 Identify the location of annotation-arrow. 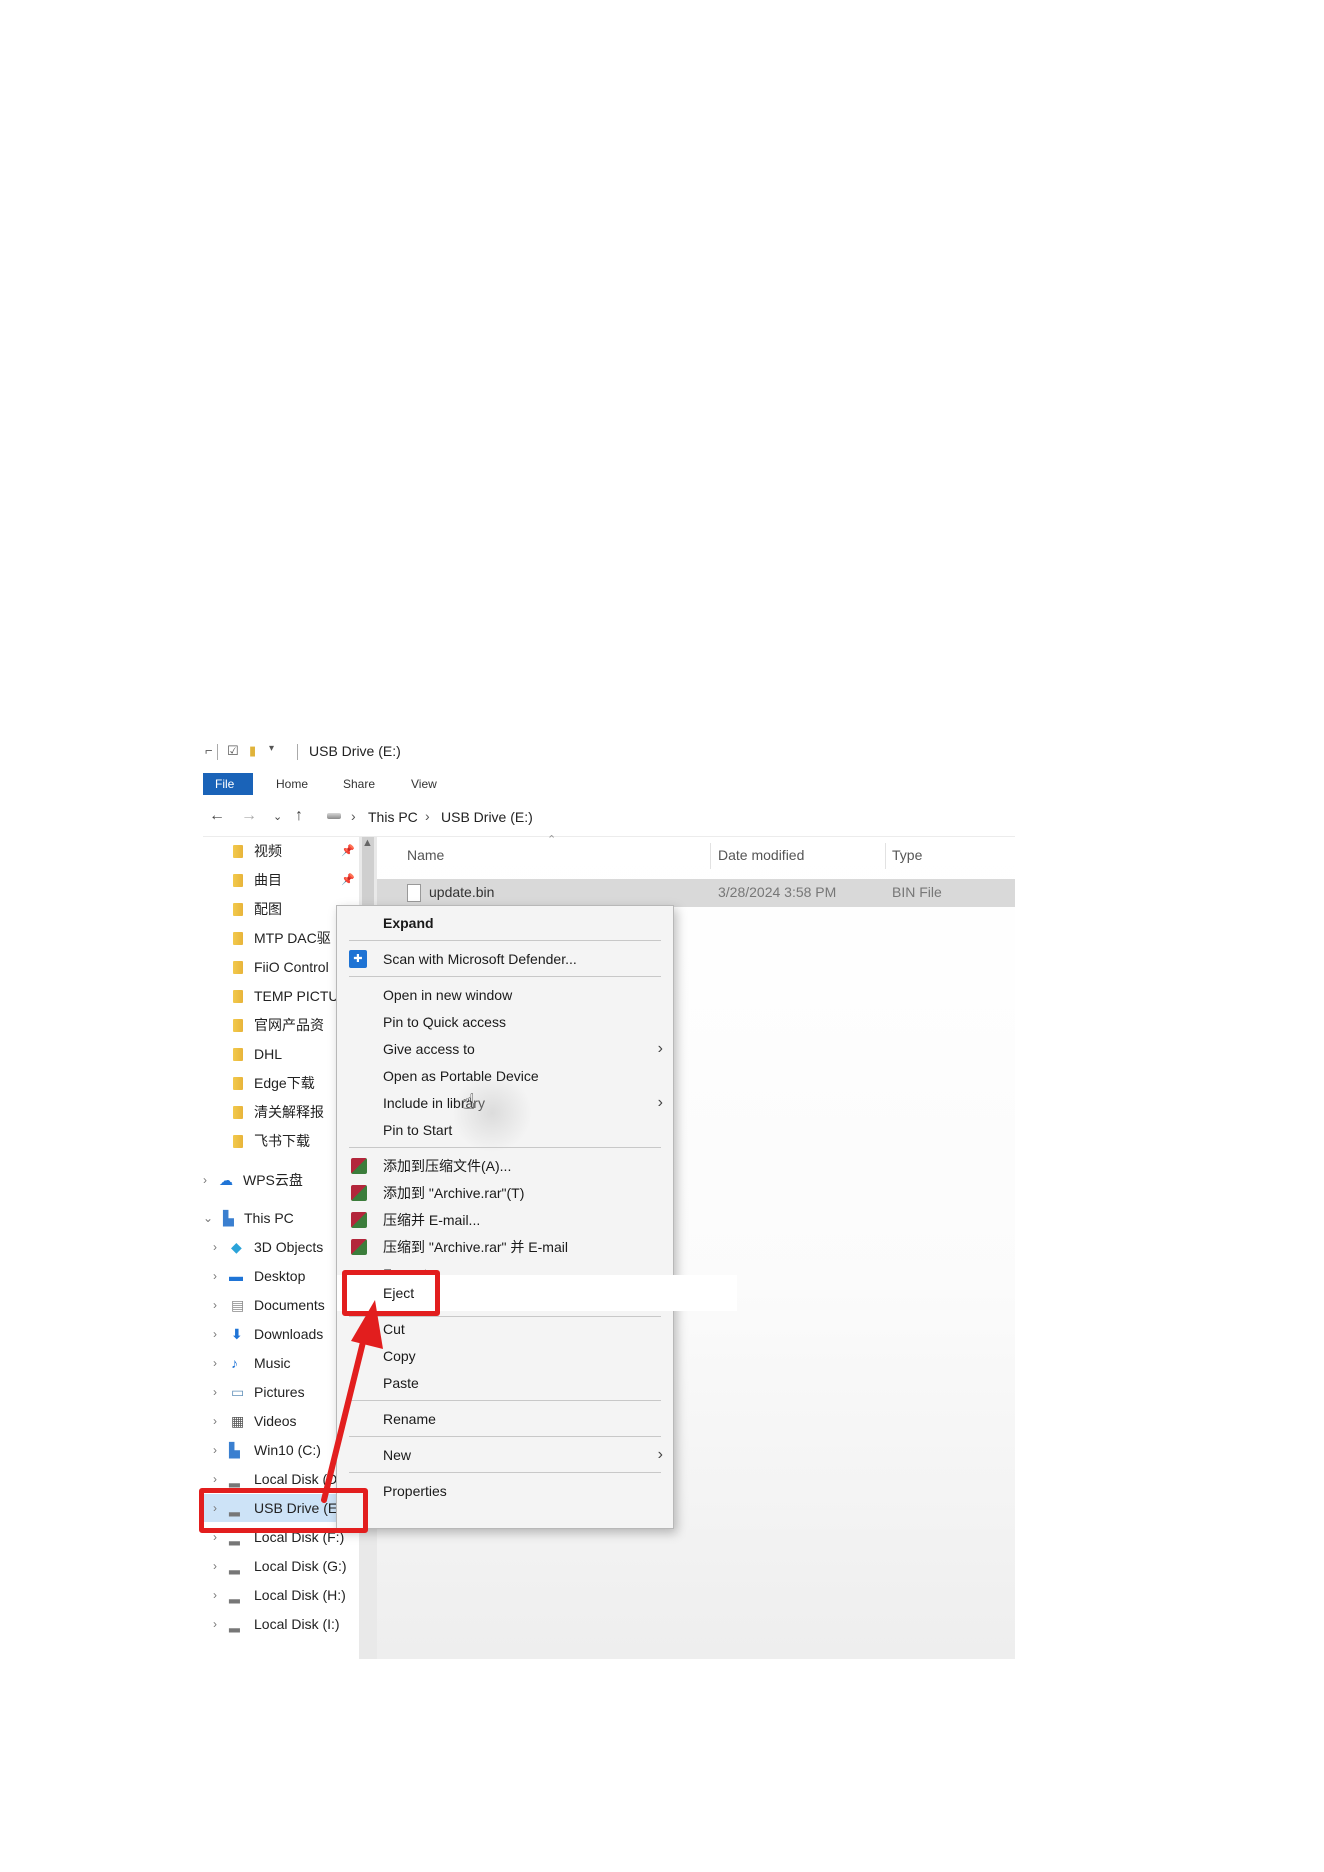
(352, 1401).